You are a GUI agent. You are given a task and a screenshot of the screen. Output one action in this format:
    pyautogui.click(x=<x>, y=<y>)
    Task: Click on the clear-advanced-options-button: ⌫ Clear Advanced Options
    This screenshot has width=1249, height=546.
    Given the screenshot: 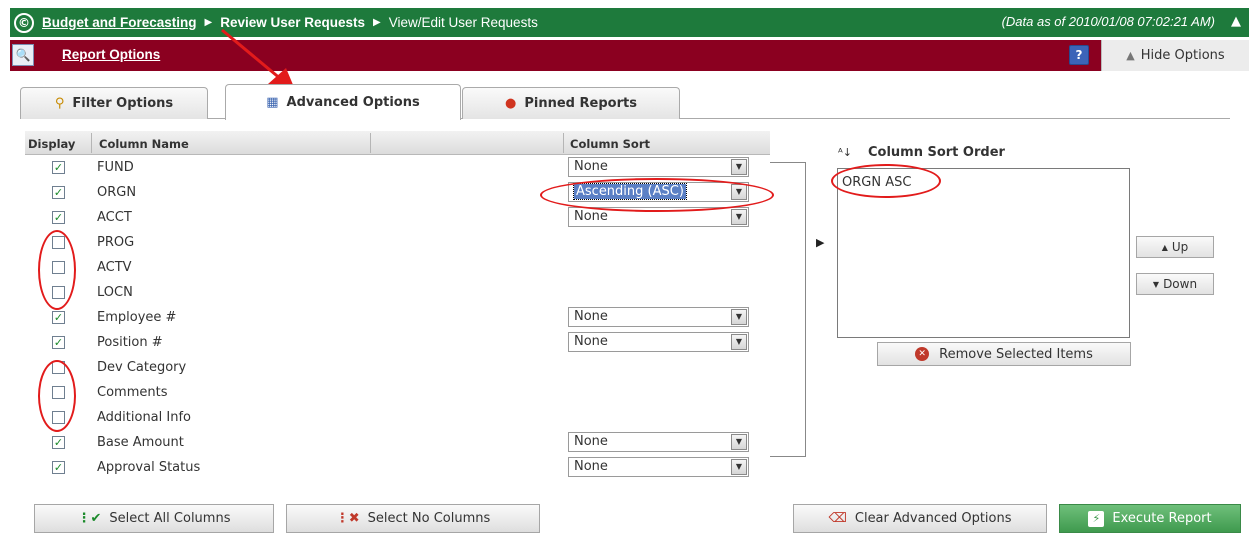 What is the action you would take?
    pyautogui.click(x=920, y=518)
    